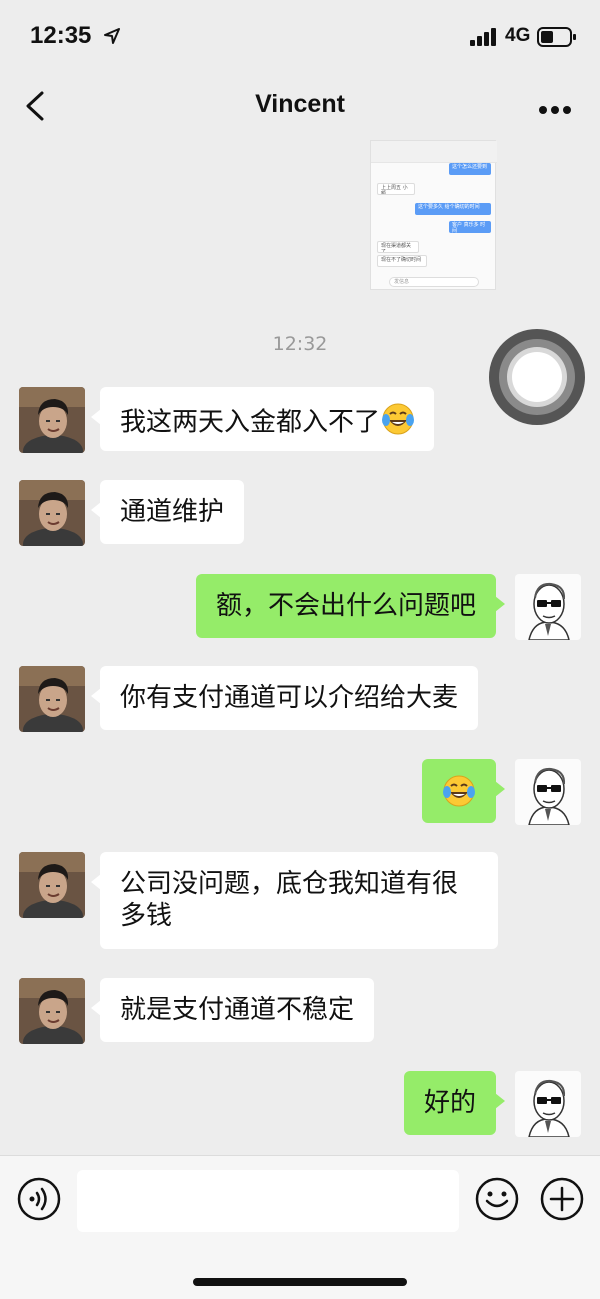  I want to click on chat-header: Vincent, so click(300, 106).